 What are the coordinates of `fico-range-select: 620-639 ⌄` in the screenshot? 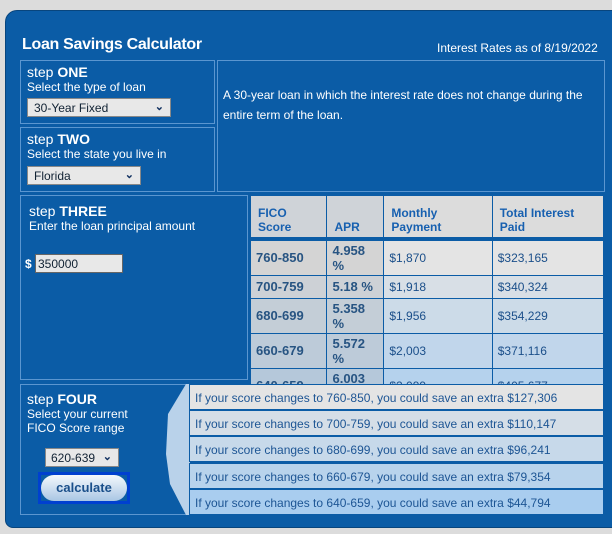 It's located at (82, 457).